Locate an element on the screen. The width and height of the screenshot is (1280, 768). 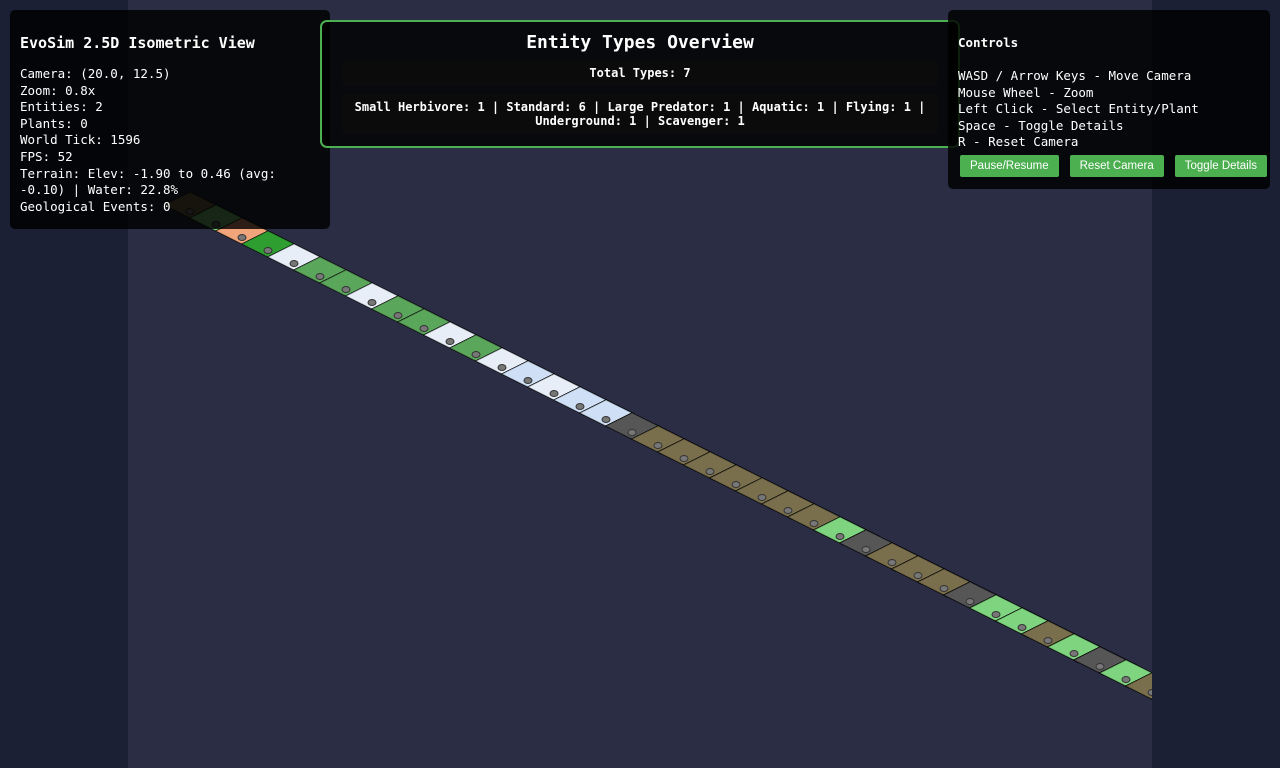
fps-readout: FPS: 52 is located at coordinates (46, 156).